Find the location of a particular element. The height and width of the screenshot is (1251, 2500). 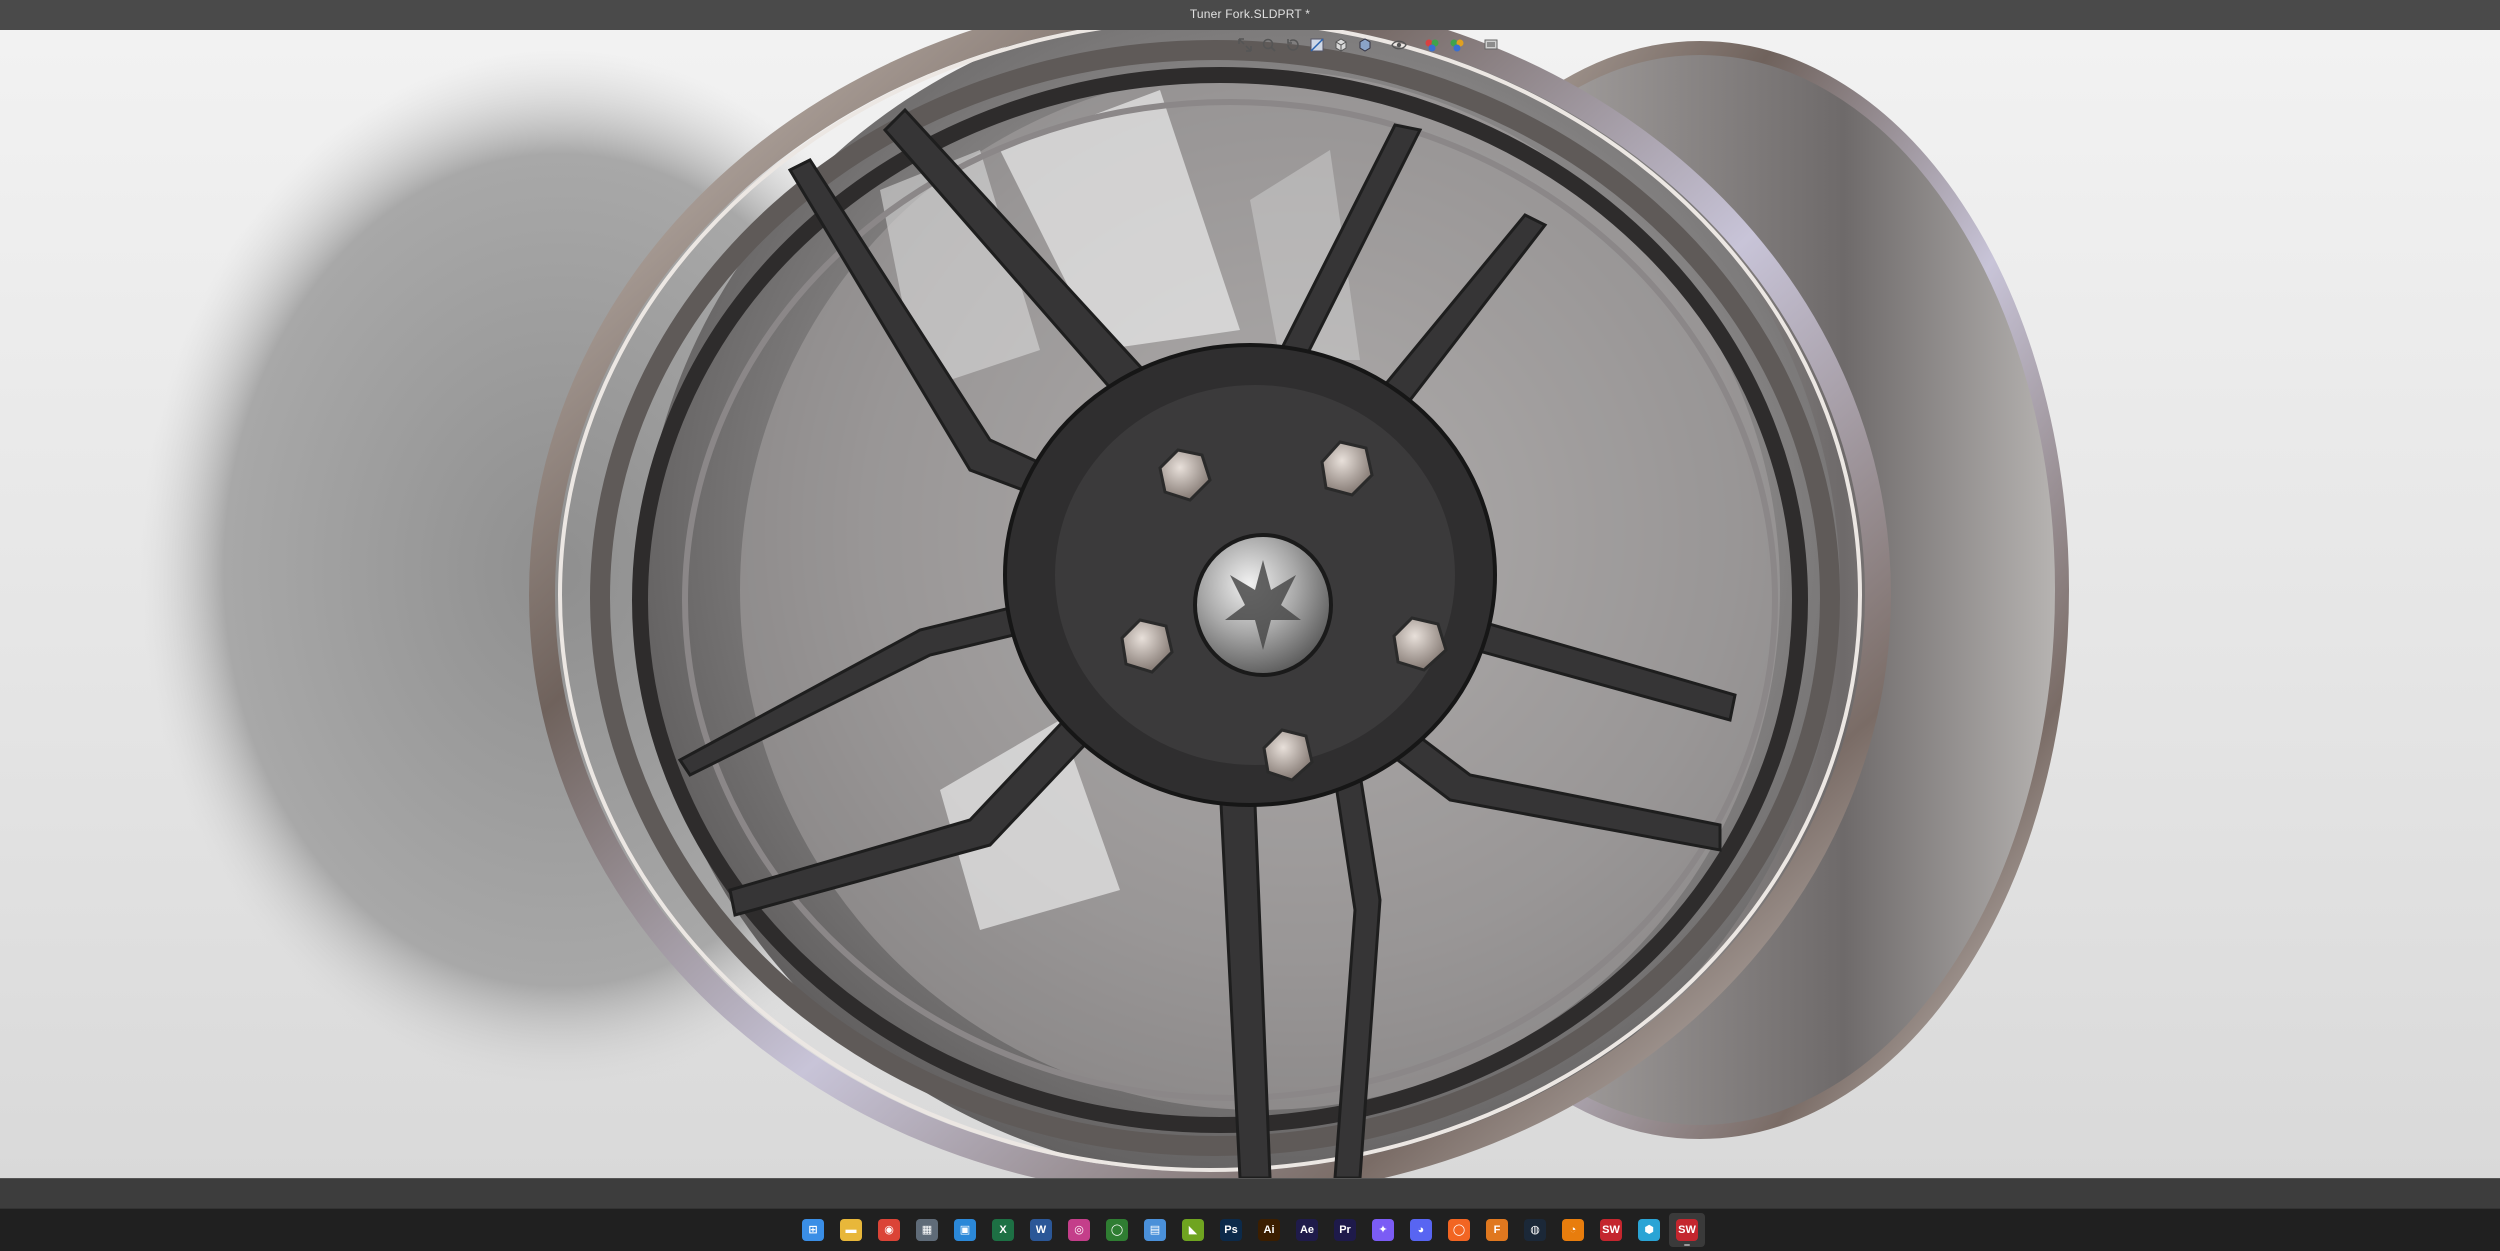

taskbar-button: ◍ is located at coordinates (1535, 1230).